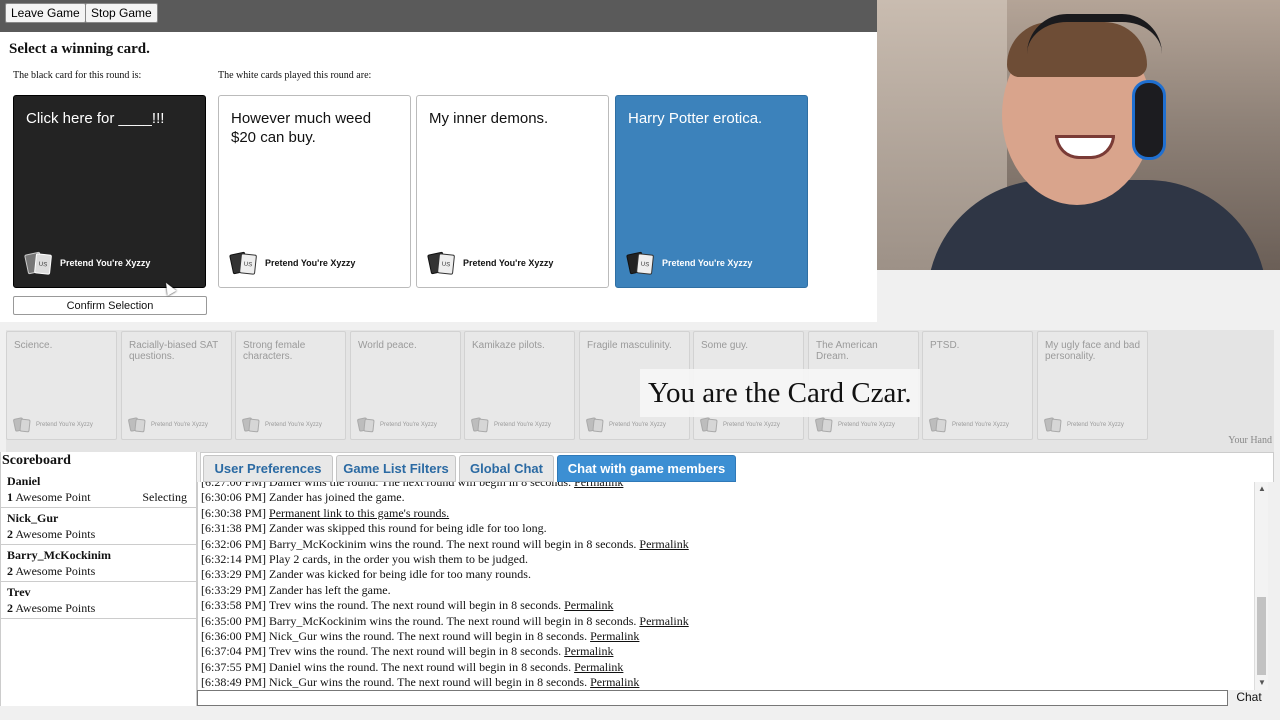 The height and width of the screenshot is (720, 1280). What do you see at coordinates (847, 351) in the screenshot?
I see `hand-card-text: The American Dream.` at bounding box center [847, 351].